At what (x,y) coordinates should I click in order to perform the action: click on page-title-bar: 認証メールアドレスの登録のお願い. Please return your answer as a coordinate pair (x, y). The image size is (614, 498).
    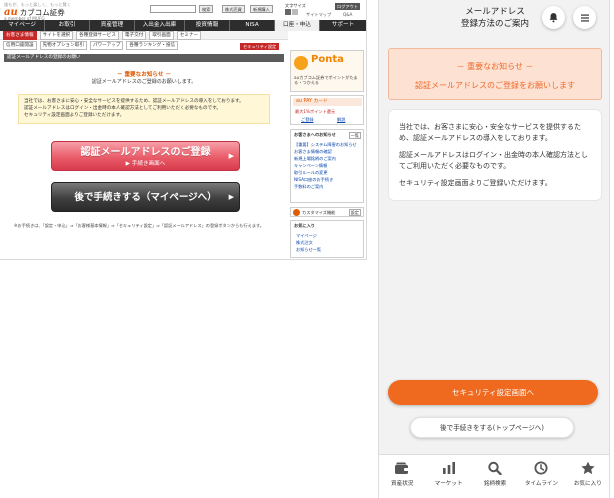
    Looking at the image, I should click on (144, 58).